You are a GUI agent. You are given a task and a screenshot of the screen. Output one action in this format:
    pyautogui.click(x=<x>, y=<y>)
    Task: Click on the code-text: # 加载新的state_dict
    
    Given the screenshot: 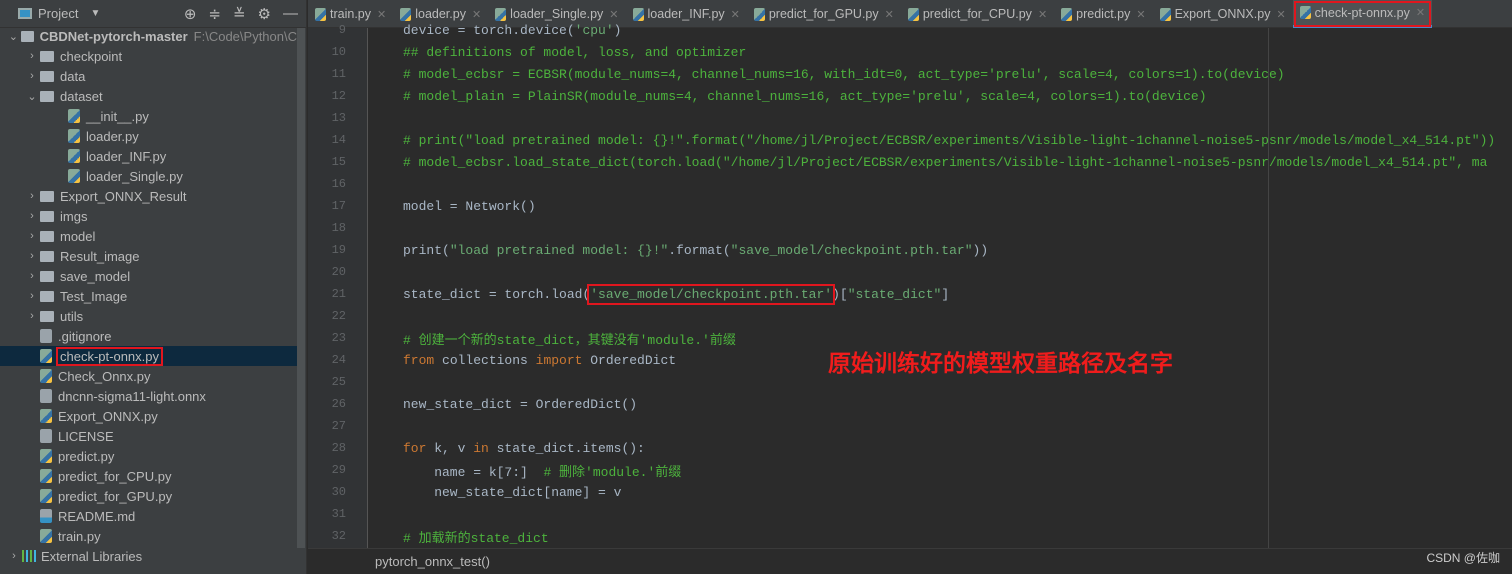 What is the action you would take?
    pyautogui.click(x=476, y=536)
    